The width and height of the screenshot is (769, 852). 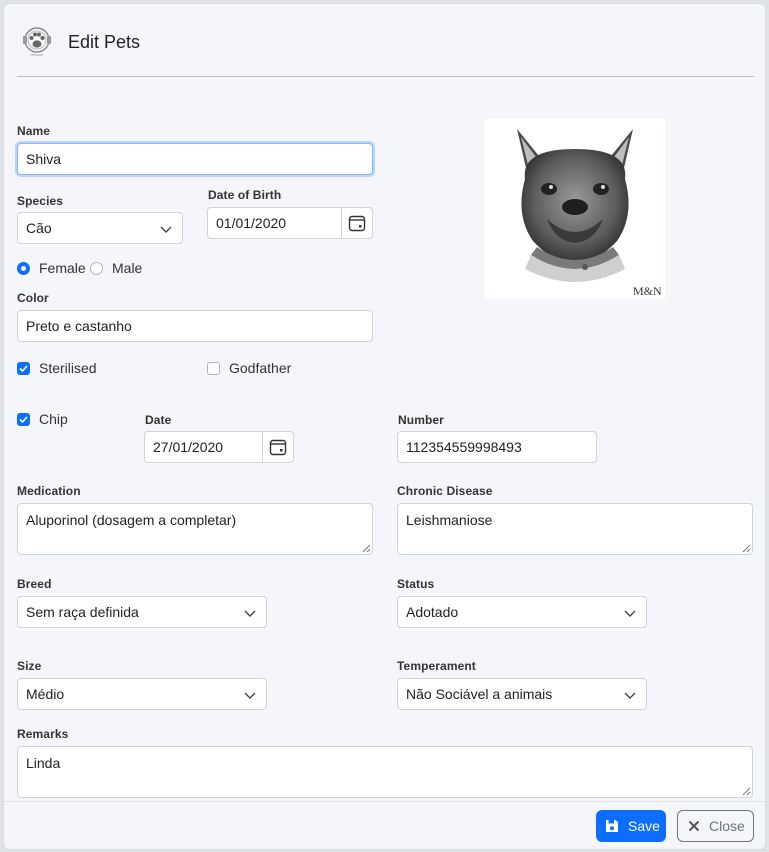 I want to click on dialog-header: Edit Pets, so click(x=384, y=41).